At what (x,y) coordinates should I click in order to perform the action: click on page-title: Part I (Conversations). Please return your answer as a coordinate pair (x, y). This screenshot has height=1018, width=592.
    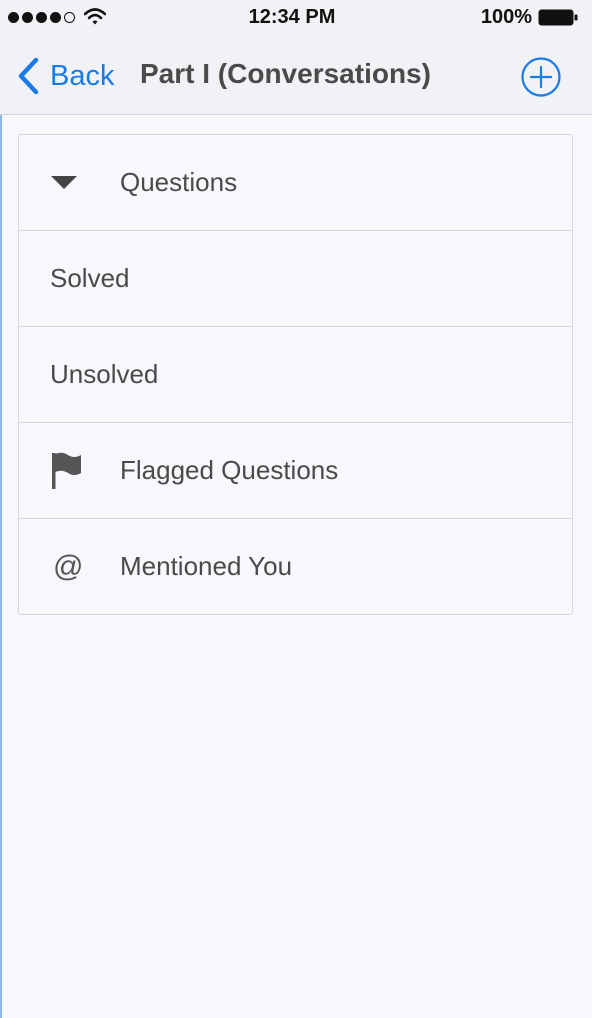
    Looking at the image, I should click on (285, 73).